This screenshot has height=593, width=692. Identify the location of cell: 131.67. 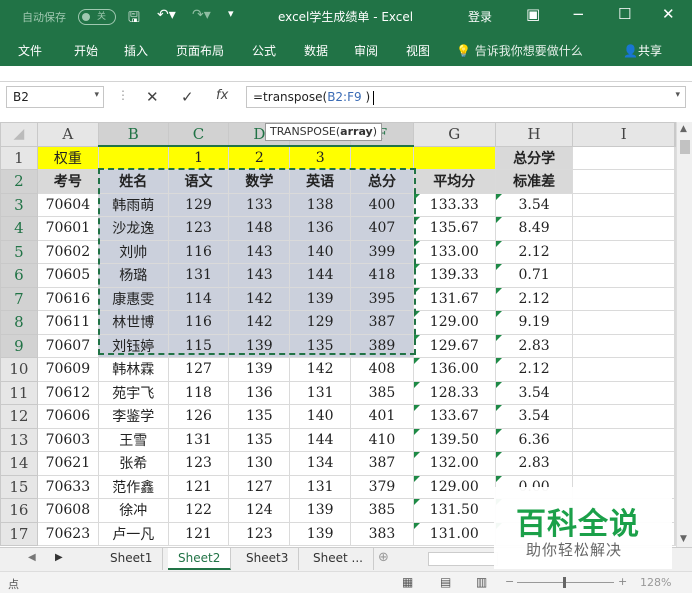
(454, 298).